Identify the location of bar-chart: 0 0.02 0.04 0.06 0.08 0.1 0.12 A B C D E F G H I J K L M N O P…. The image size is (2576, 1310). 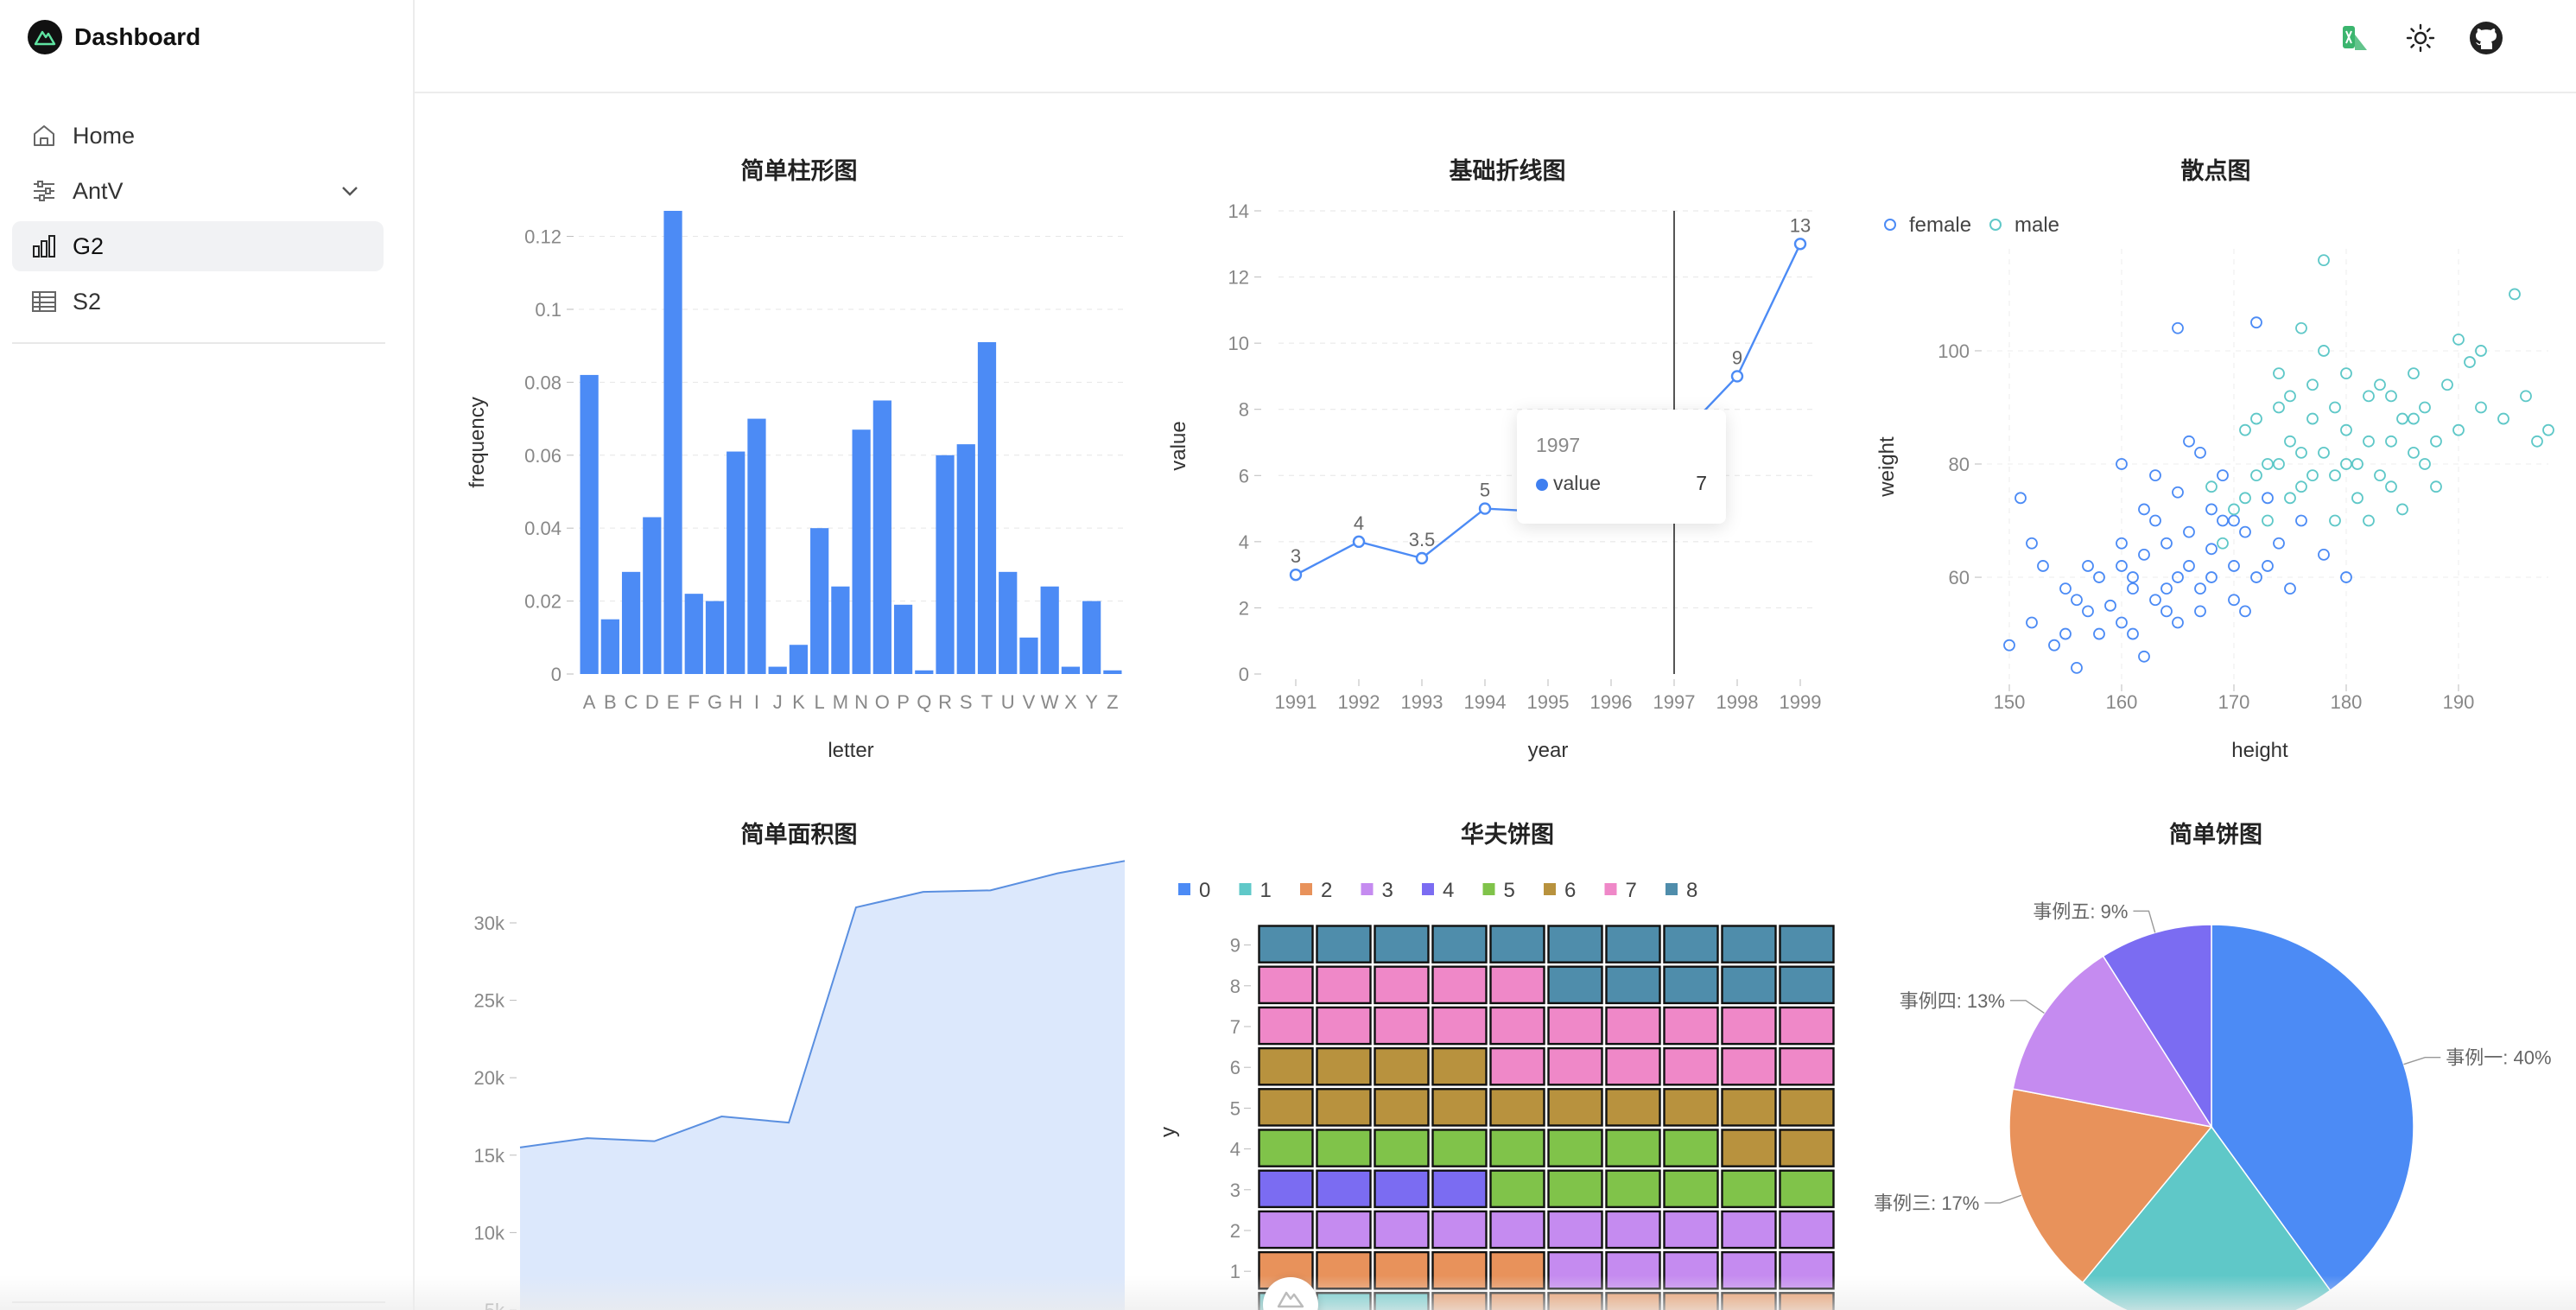
(794, 487).